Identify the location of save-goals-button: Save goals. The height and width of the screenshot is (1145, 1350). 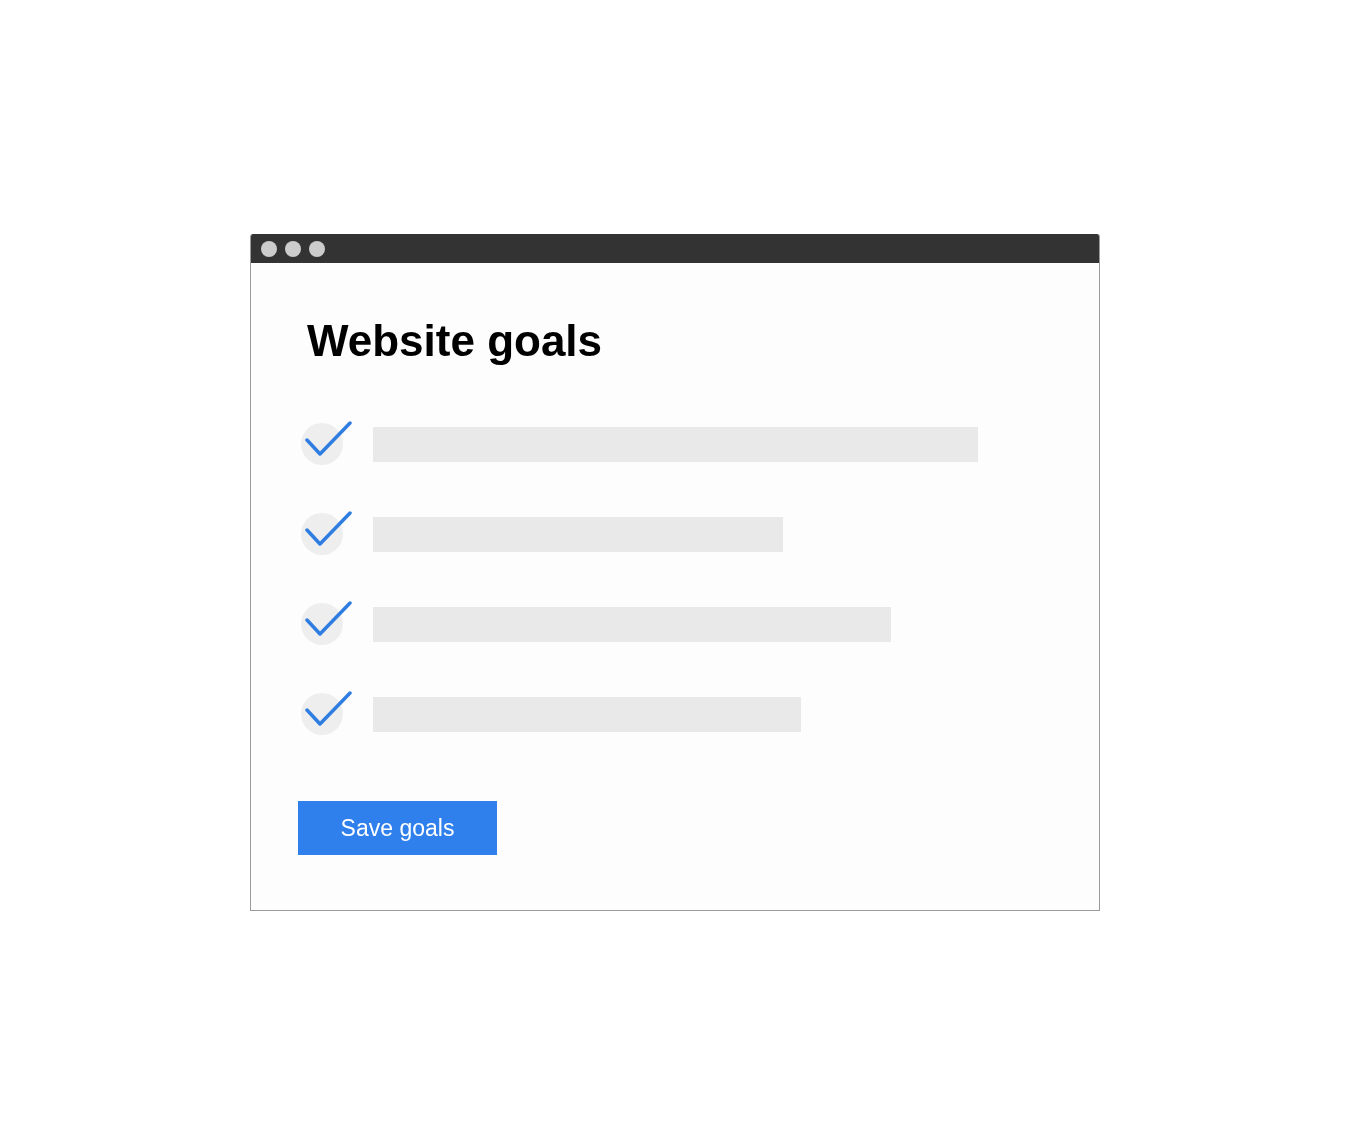
(397, 828).